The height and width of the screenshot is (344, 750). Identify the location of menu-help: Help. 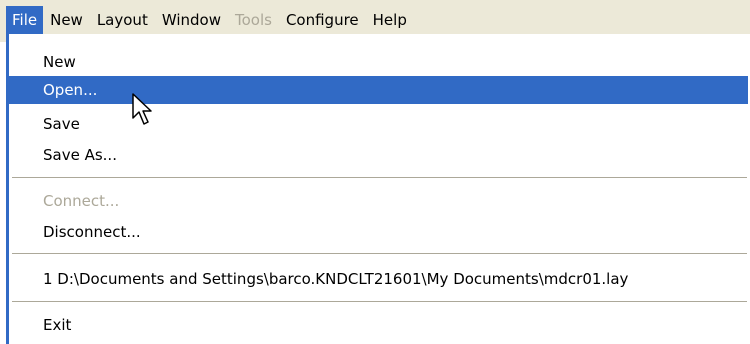
(390, 20).